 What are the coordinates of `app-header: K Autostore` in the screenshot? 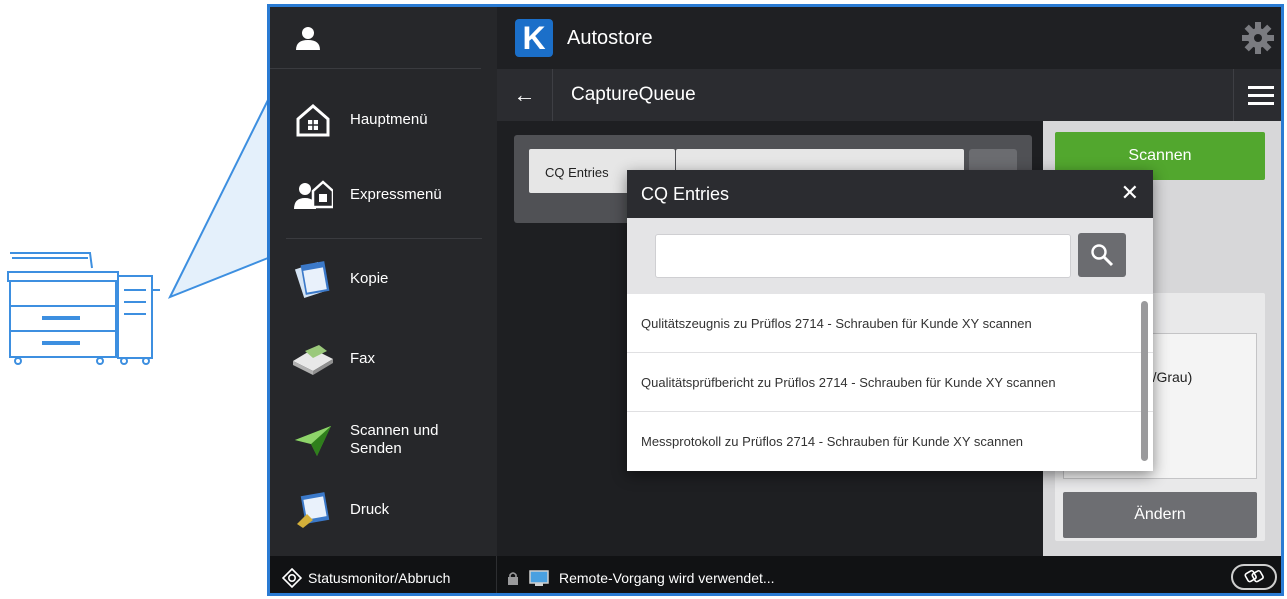 It's located at (889, 38).